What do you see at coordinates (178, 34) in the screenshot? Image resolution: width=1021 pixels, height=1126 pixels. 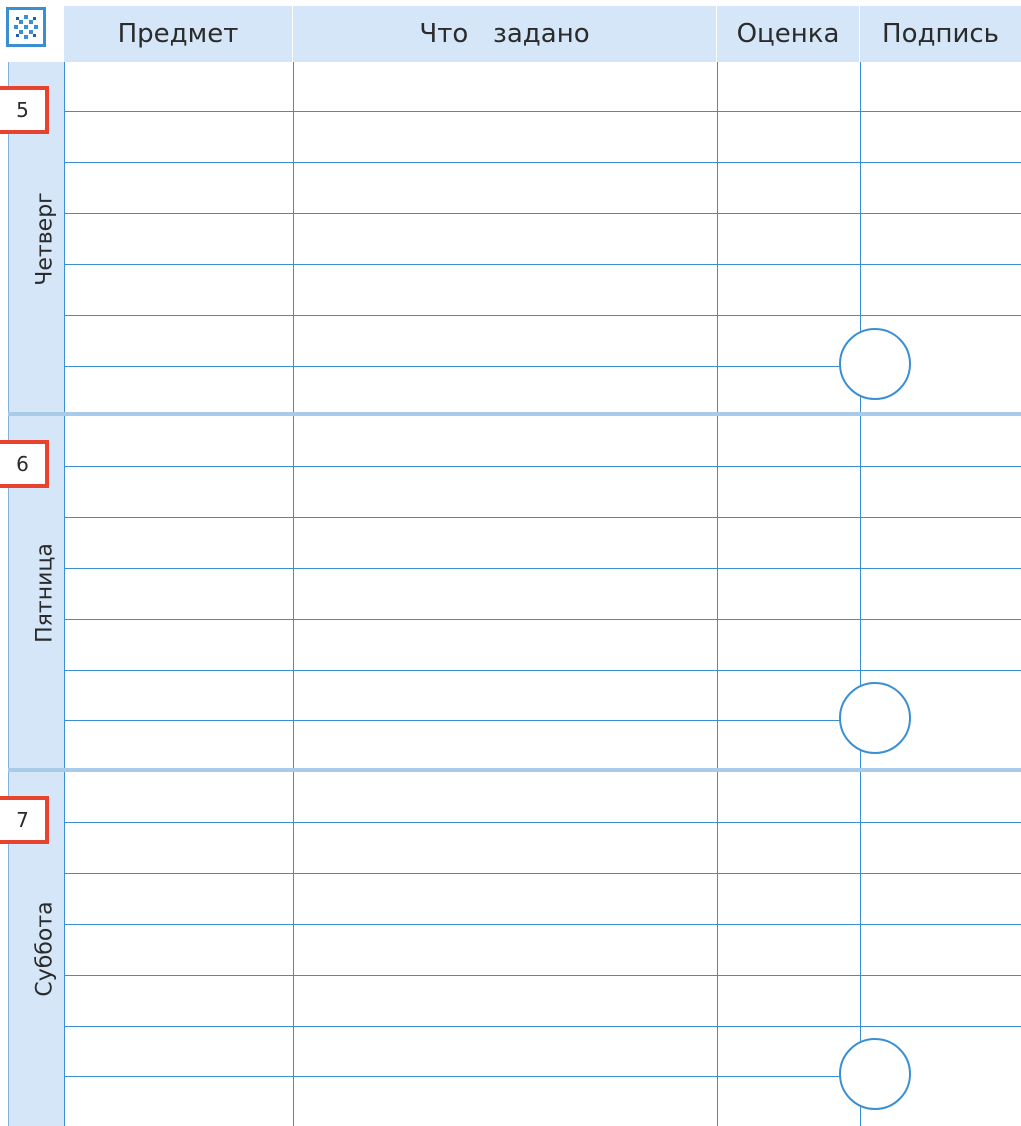 I see `column-header-subject: Предмет` at bounding box center [178, 34].